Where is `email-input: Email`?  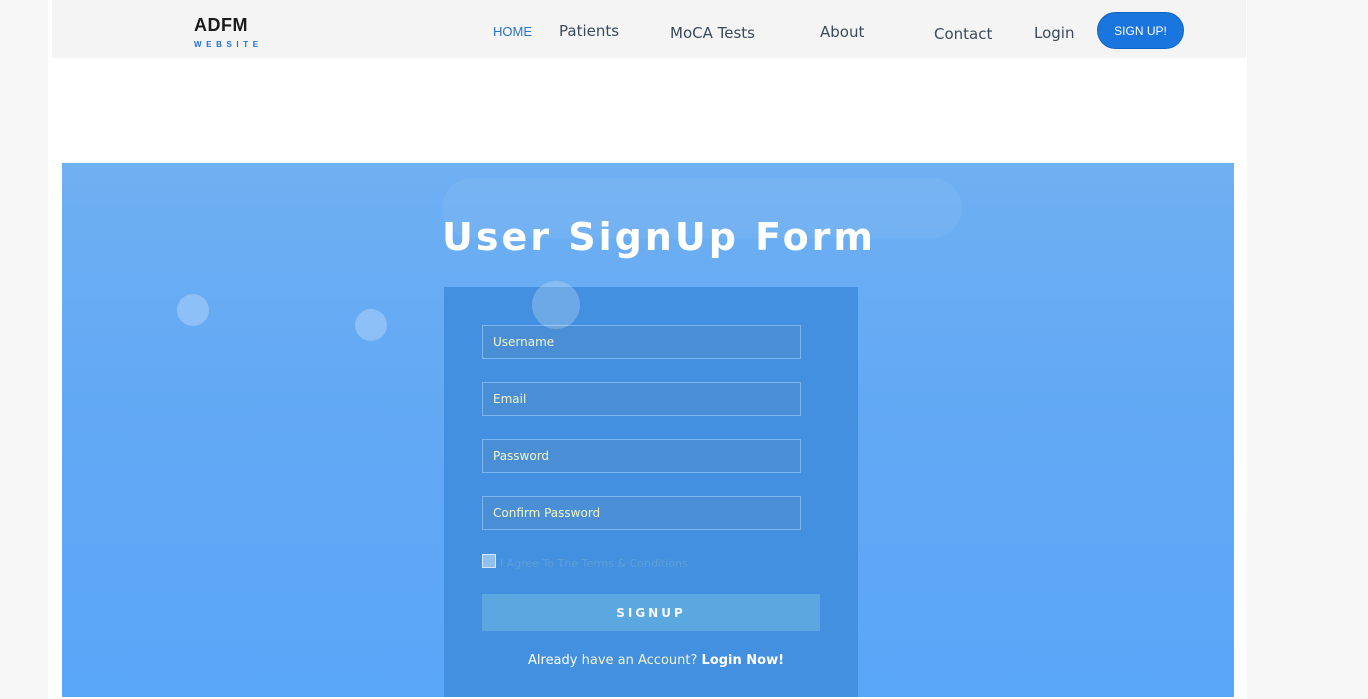
email-input: Email is located at coordinates (641, 399).